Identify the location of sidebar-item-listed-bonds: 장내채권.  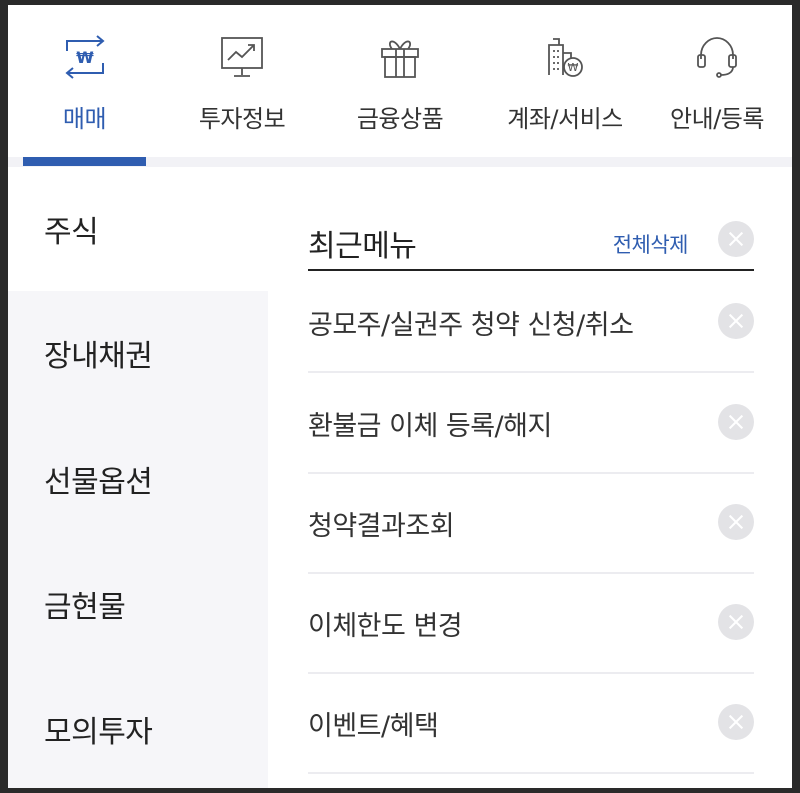
(138, 353).